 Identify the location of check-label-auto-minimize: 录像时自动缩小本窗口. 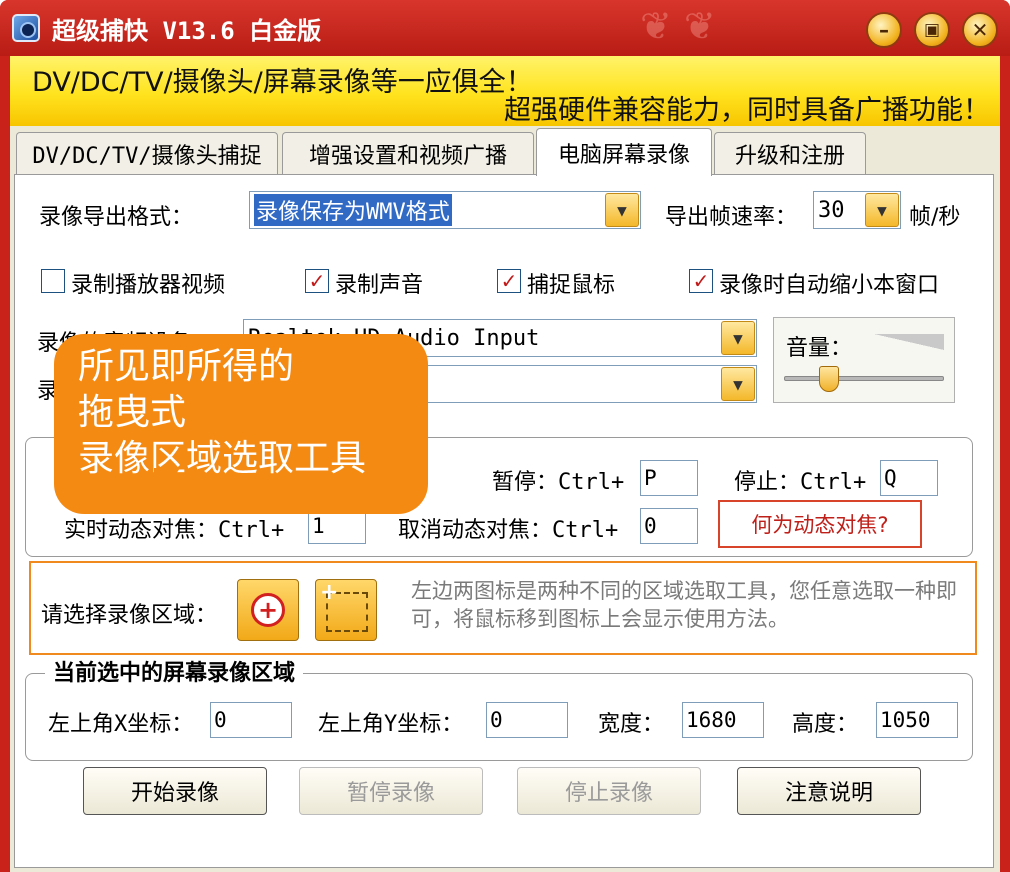
(829, 285).